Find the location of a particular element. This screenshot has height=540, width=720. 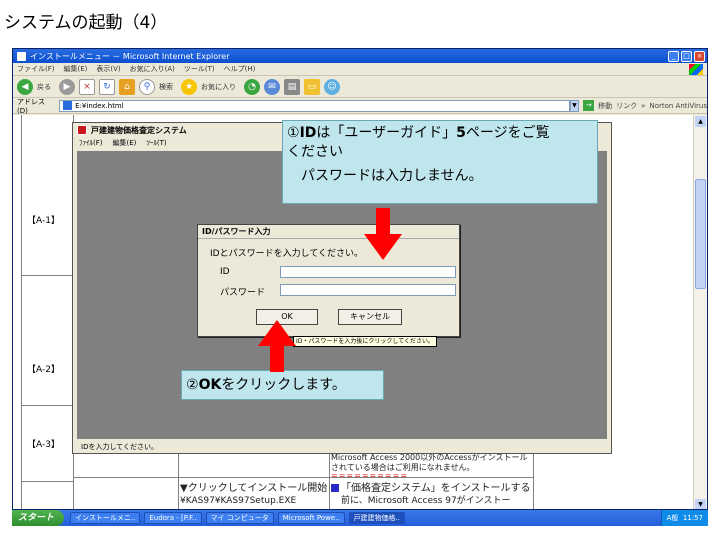

refresh-icon: ↻ is located at coordinates (107, 86).